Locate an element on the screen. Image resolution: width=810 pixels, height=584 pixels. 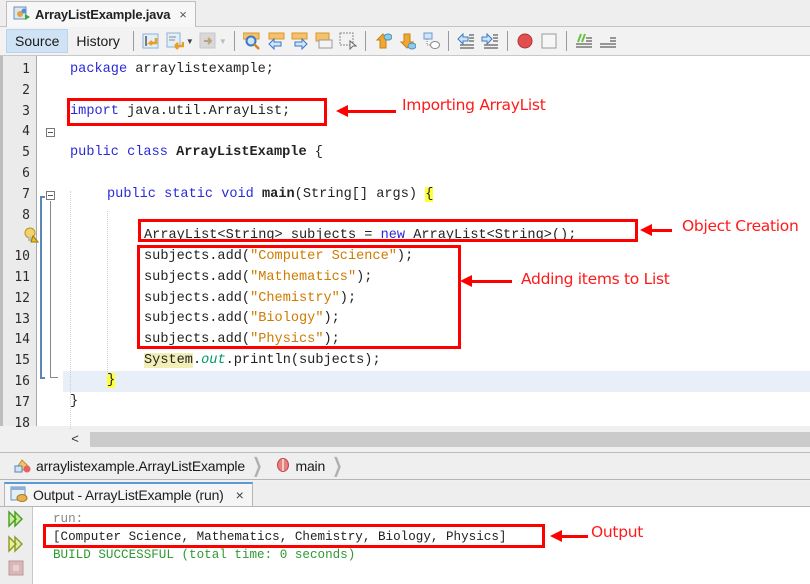
forward-dropdown-icon: ▼ is located at coordinates (222, 41).